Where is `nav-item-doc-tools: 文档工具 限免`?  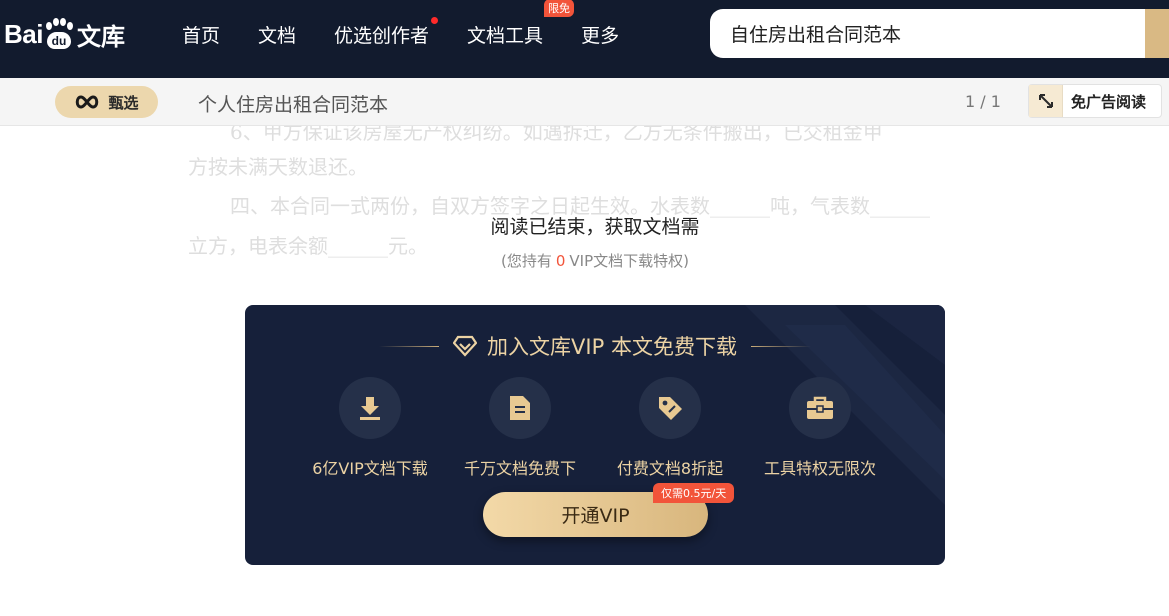
nav-item-doc-tools: 文档工具 限免 is located at coordinates (521, 24).